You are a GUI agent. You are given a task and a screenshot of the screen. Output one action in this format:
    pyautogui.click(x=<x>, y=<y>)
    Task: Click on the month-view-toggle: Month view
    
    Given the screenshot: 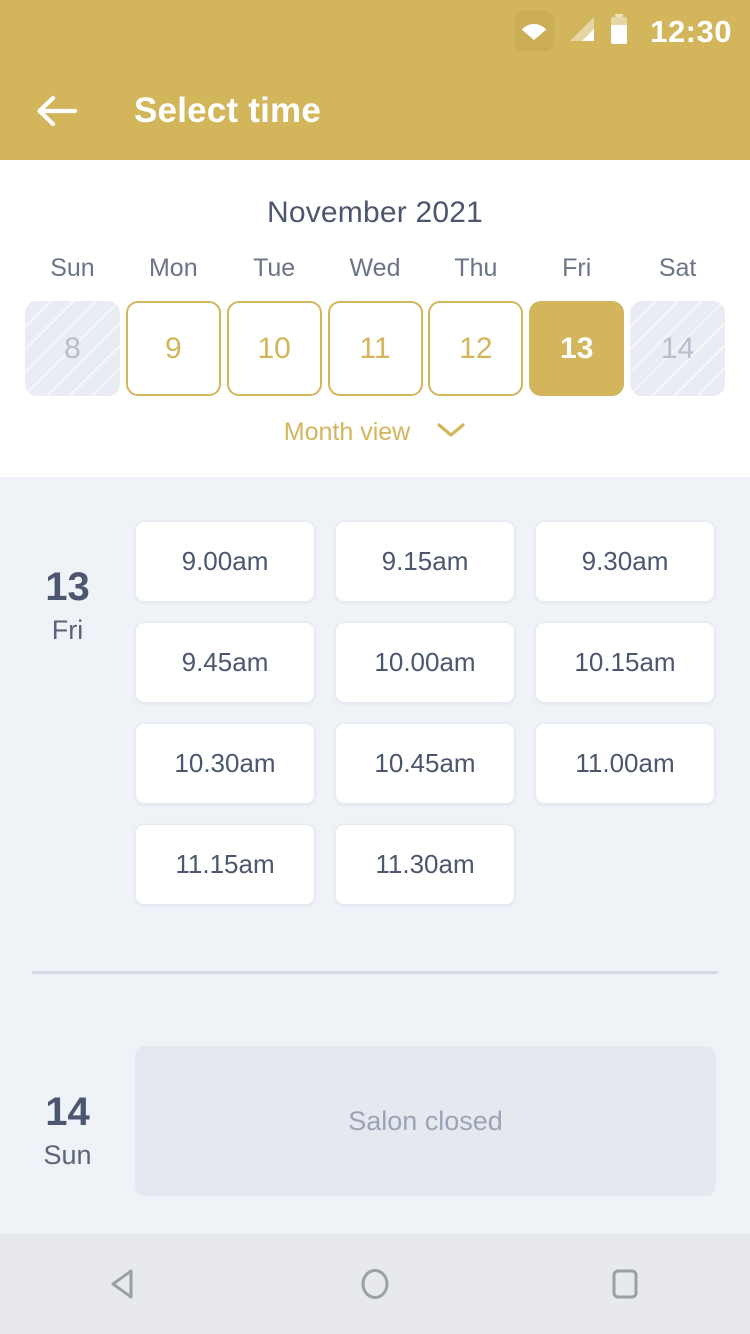 What is the action you would take?
    pyautogui.click(x=375, y=432)
    